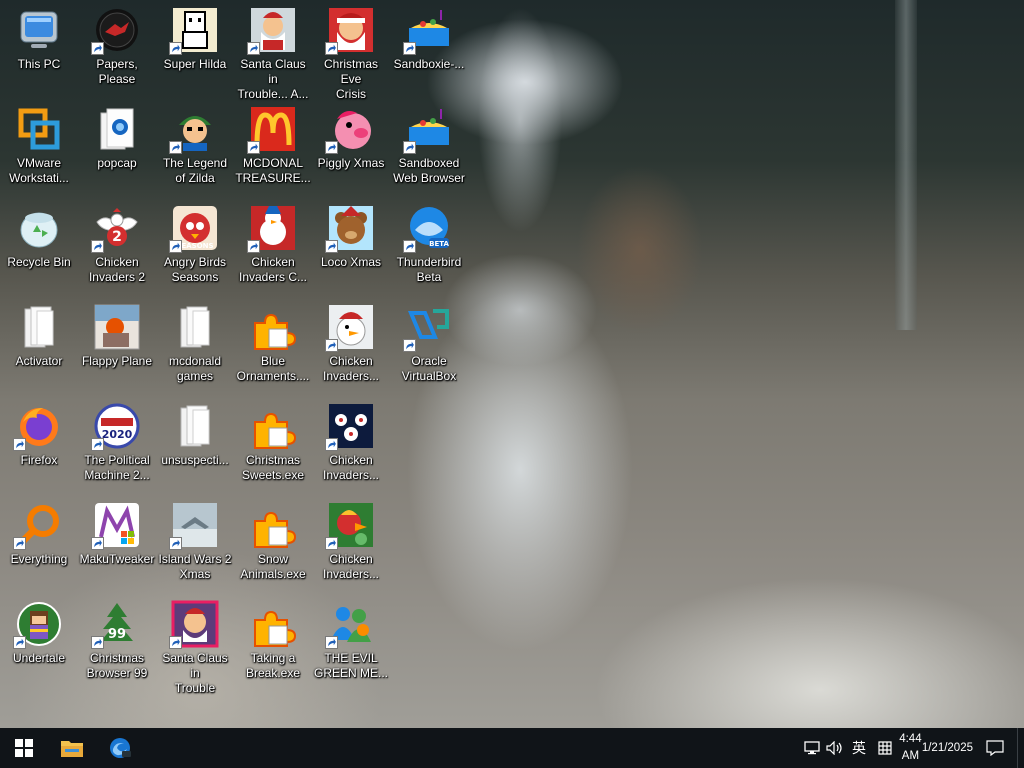  I want to click on desktop-icon-oracle-virtualbox: Oracle VirtualBox, so click(429, 345).